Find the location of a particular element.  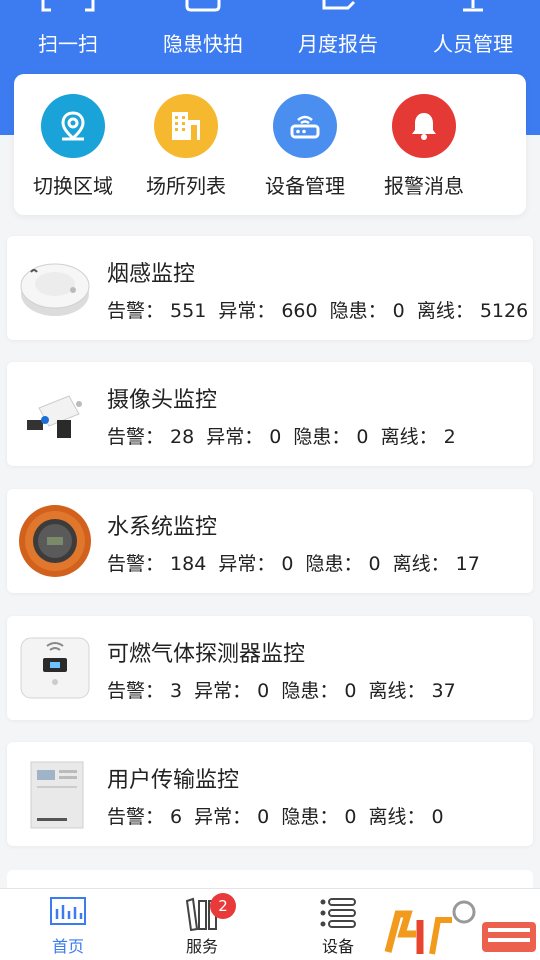

tab-service-label: 服务 is located at coordinates (201, 946).